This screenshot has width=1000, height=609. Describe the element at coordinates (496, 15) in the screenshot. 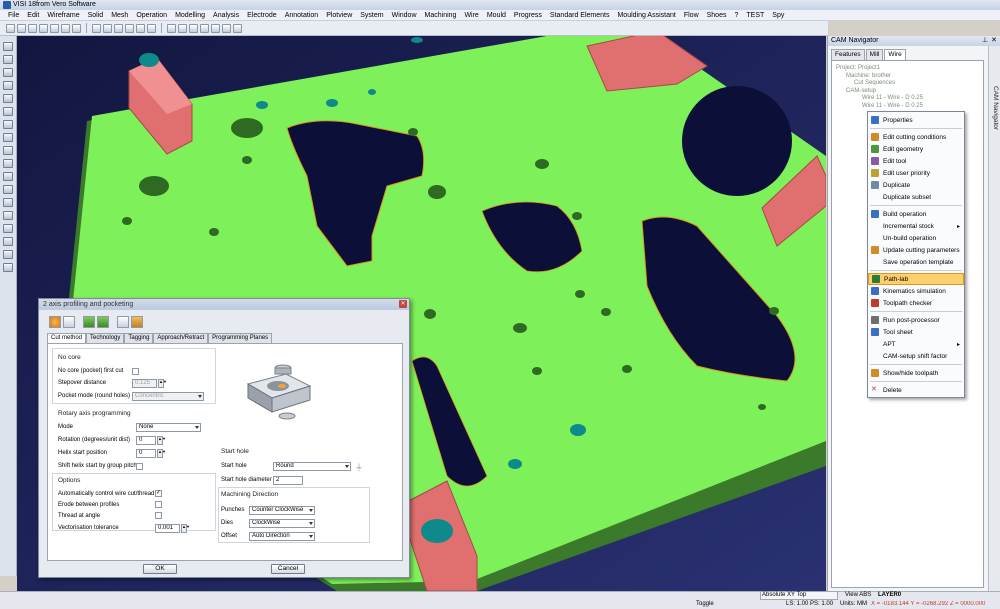

I see `menu-item-mould: Mould` at that location.